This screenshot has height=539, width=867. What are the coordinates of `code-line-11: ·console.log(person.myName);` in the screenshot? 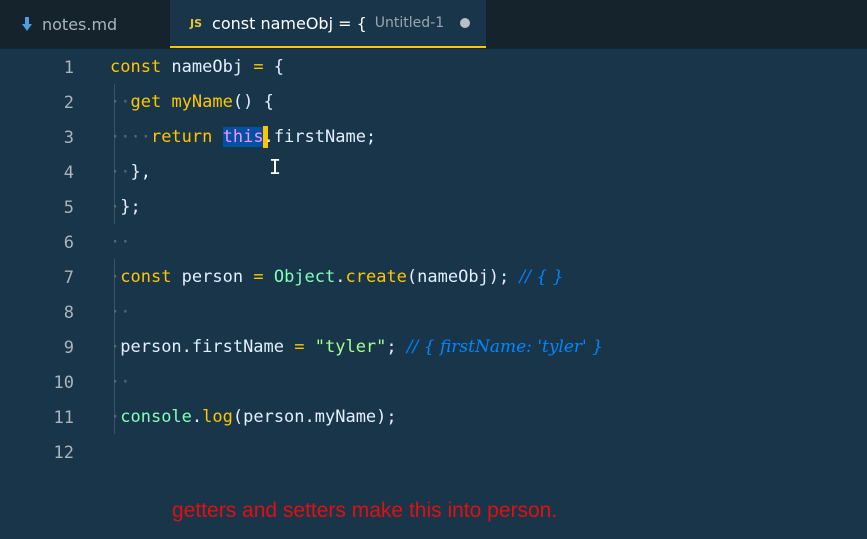 It's located at (253, 417).